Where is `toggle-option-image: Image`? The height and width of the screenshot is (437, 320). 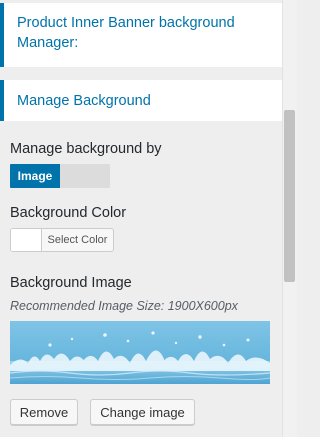
toggle-option-image: Image is located at coordinates (35, 176).